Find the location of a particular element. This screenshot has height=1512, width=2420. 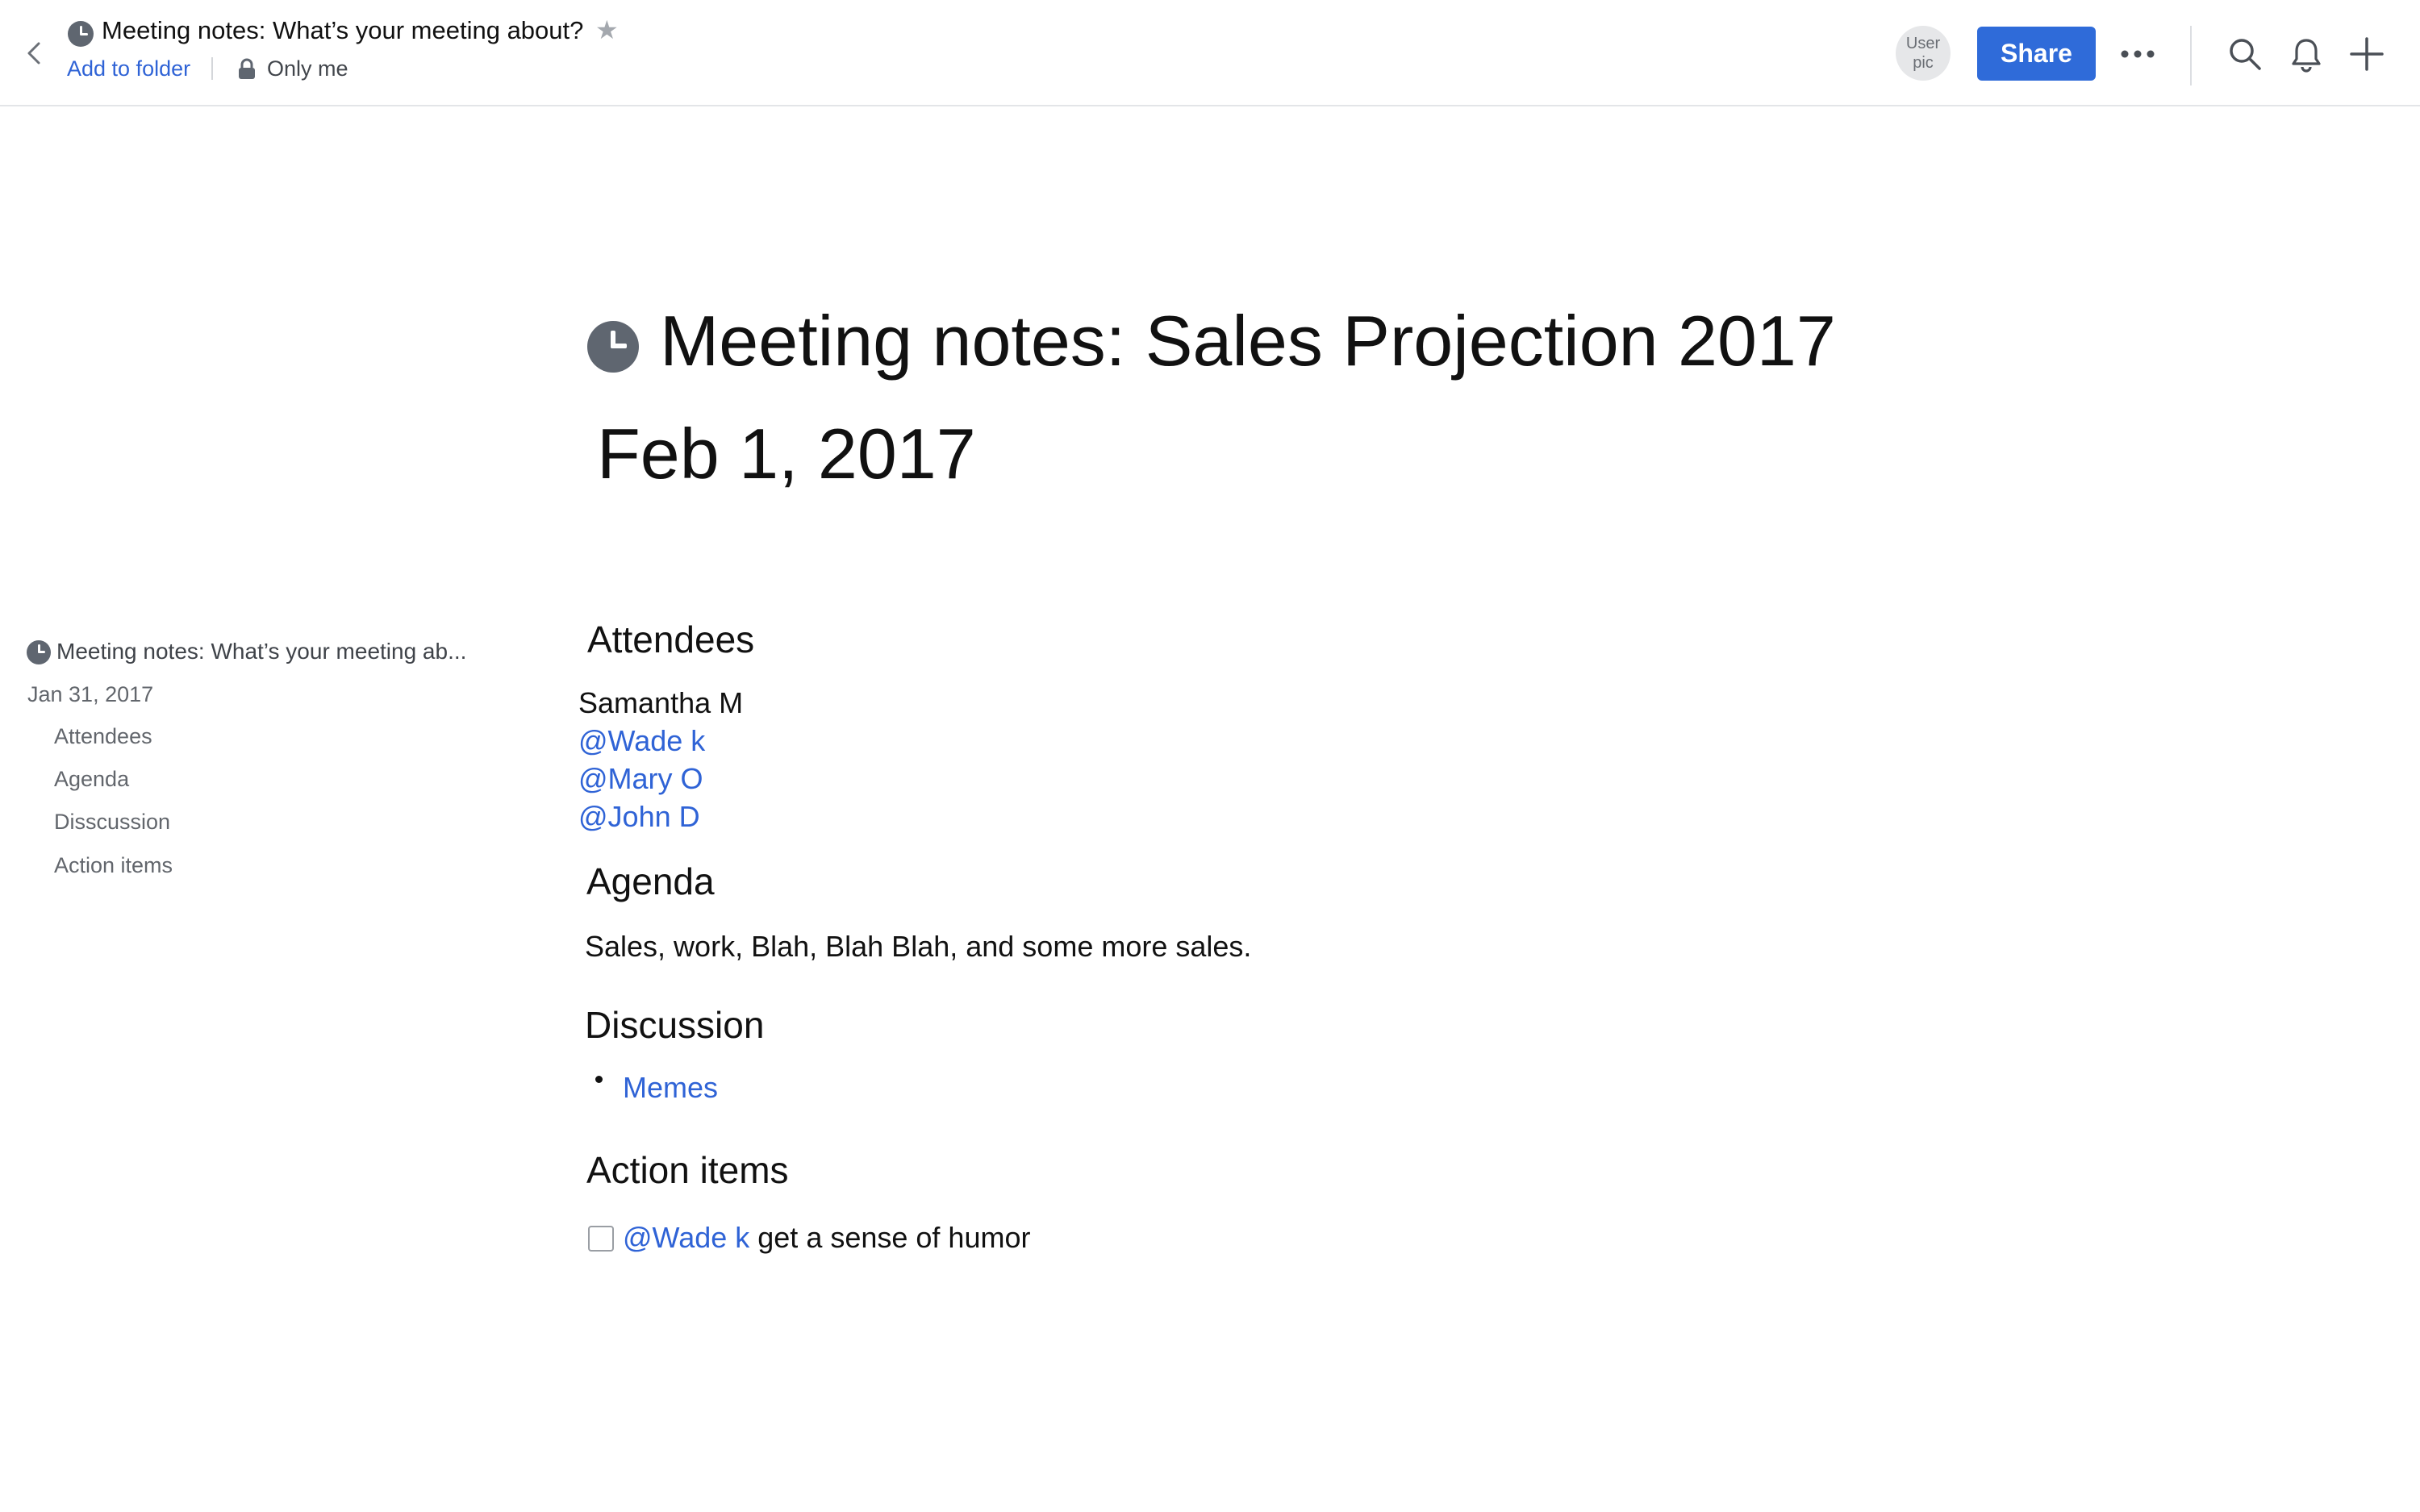

bullet-marker is located at coordinates (599, 1079).